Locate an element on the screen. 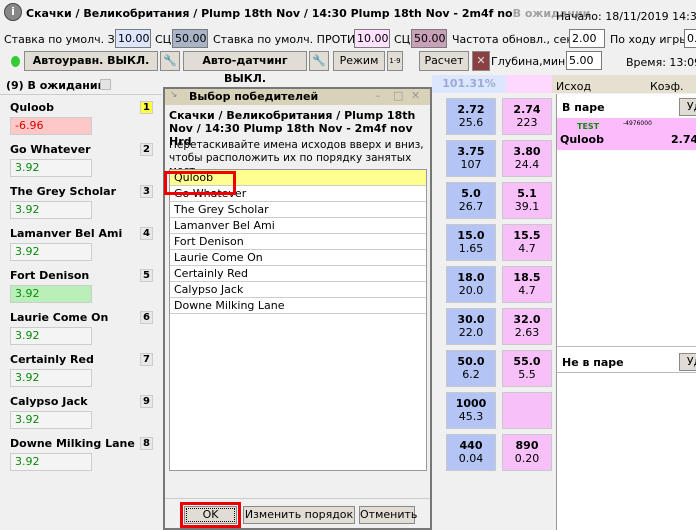  dialog-icon: ↘ is located at coordinates (174, 95).